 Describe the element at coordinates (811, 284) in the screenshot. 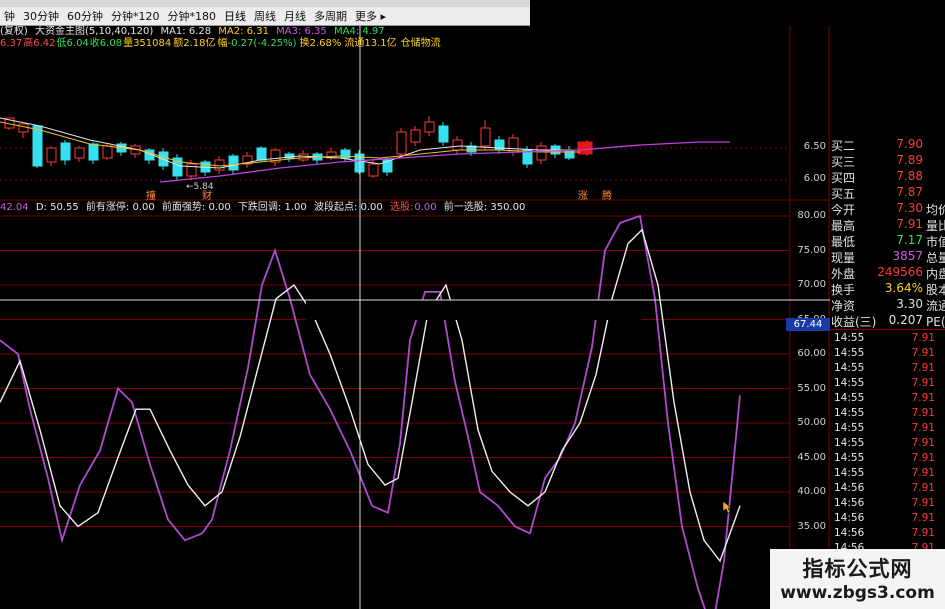

I see `osc-axis-label: 70.00` at that location.